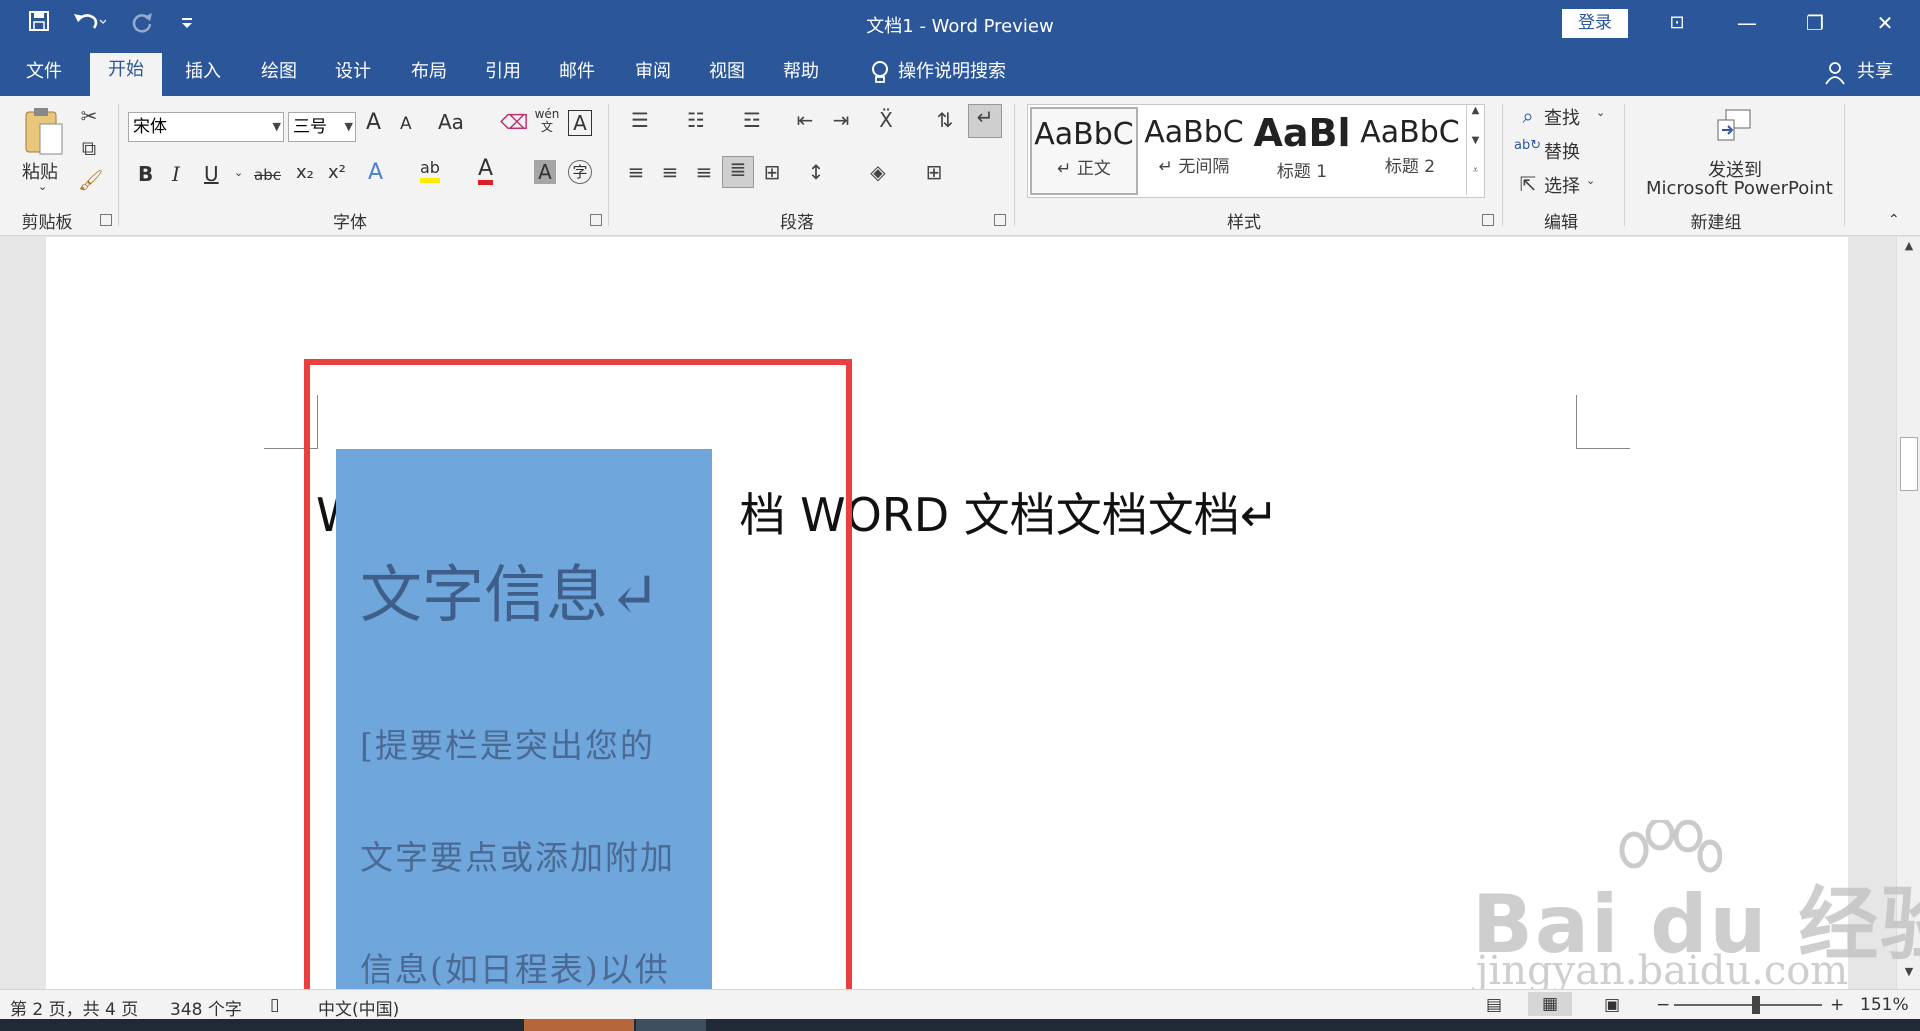 The width and height of the screenshot is (1920, 1031). What do you see at coordinates (486, 171) in the screenshot?
I see `font-color-button: A` at bounding box center [486, 171].